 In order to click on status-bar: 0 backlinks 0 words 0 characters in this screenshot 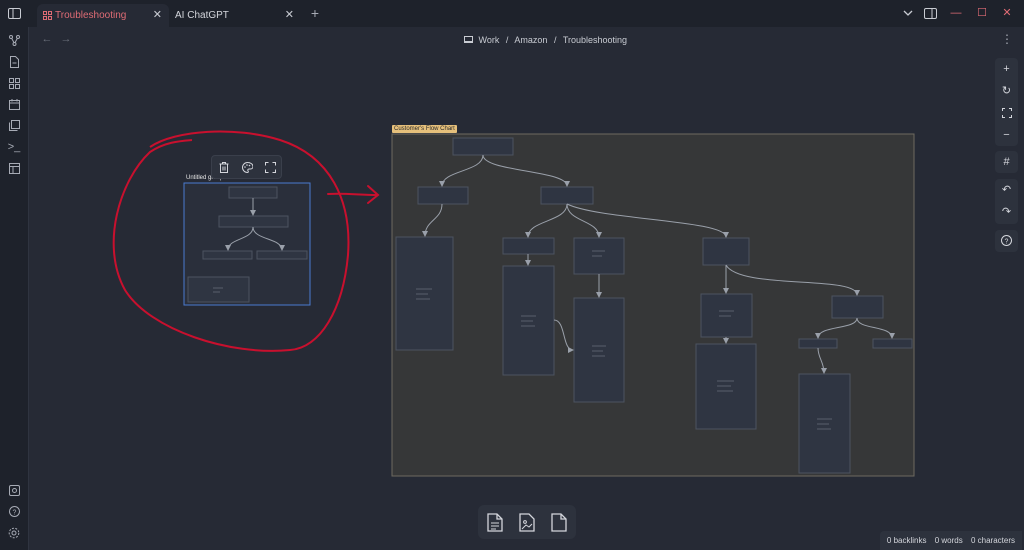, I will do `click(950, 540)`.